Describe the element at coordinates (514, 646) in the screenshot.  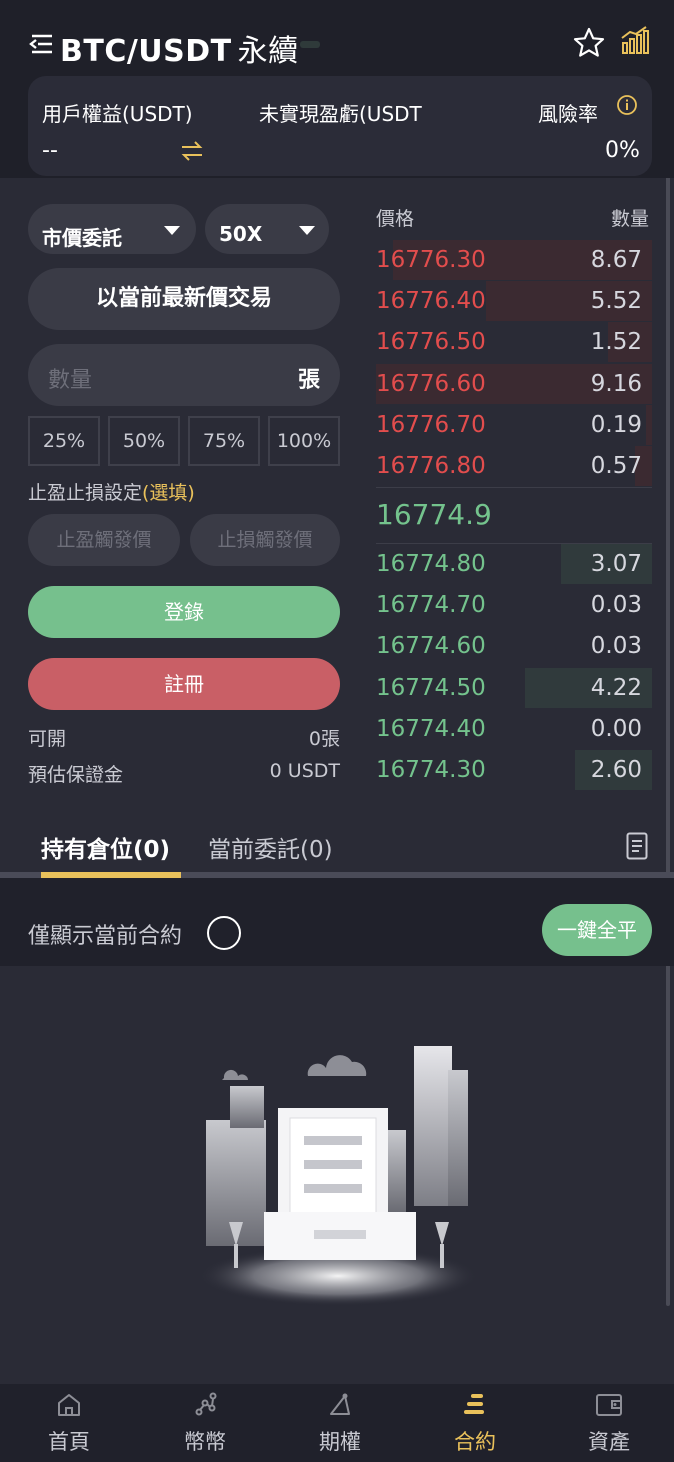
I see `bid-row: 16774.60 0.03` at that location.